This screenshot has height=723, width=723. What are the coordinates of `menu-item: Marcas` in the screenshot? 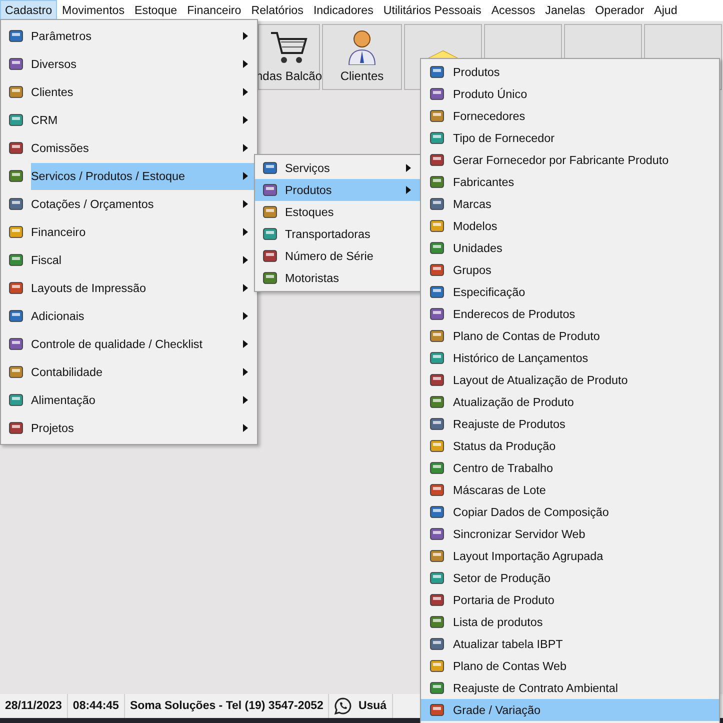 It's located at (570, 204).